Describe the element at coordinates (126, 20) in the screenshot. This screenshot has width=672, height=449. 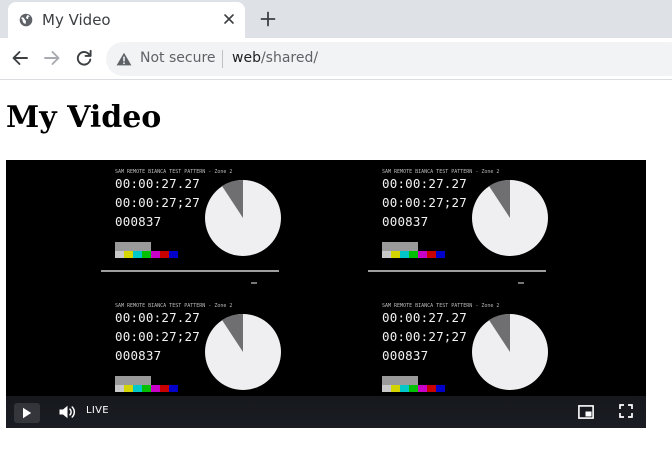
I see `browser-tab: My Video` at that location.